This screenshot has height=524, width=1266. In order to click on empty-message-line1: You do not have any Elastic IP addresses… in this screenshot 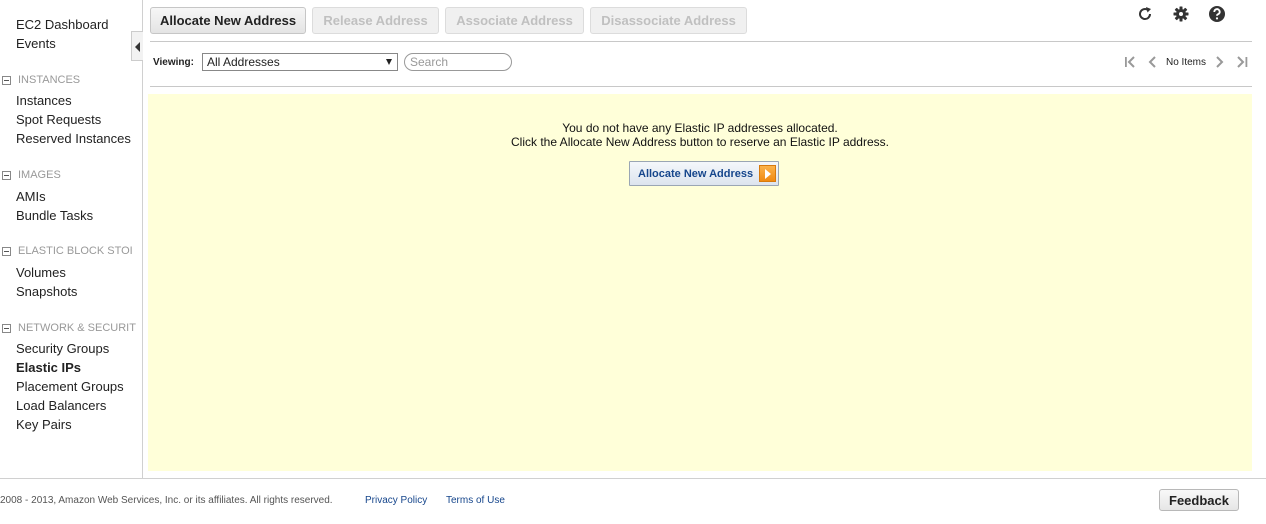, I will do `click(700, 128)`.